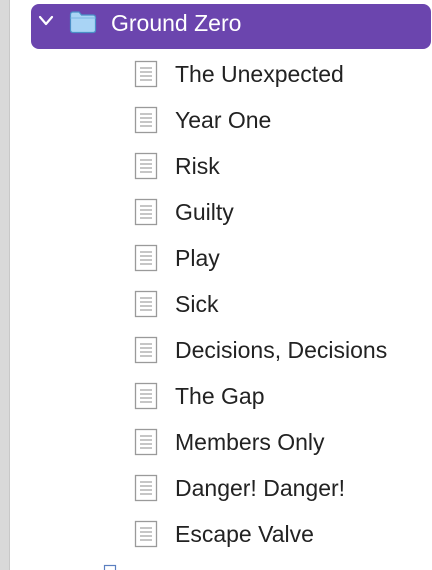  I want to click on document-title: Danger! Danger!, so click(260, 488).